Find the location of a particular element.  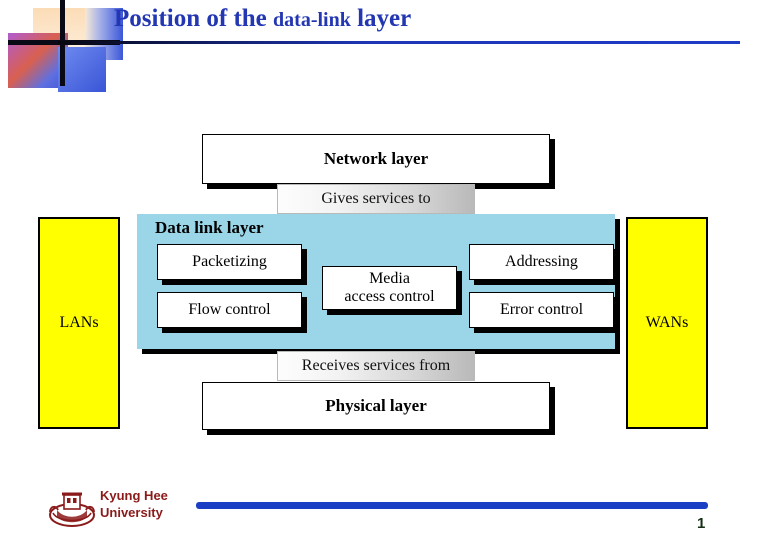

kyung-hee-crest-icon is located at coordinates (72, 509).